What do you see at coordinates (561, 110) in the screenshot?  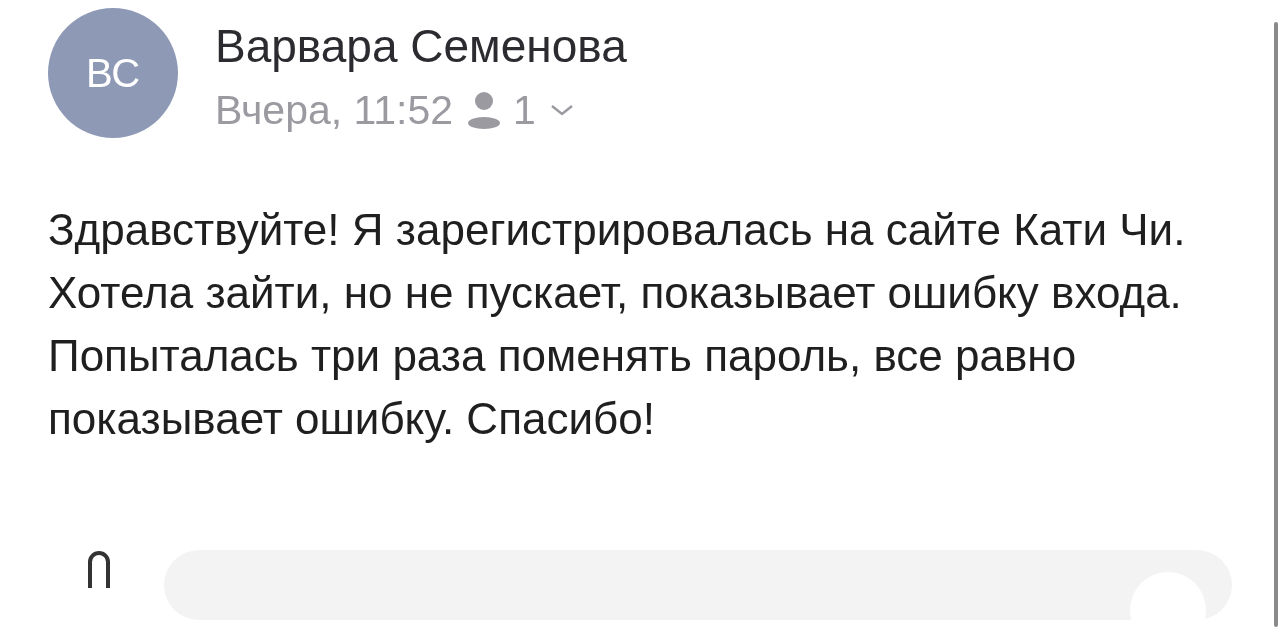 I see `chevron-down-icon` at bounding box center [561, 110].